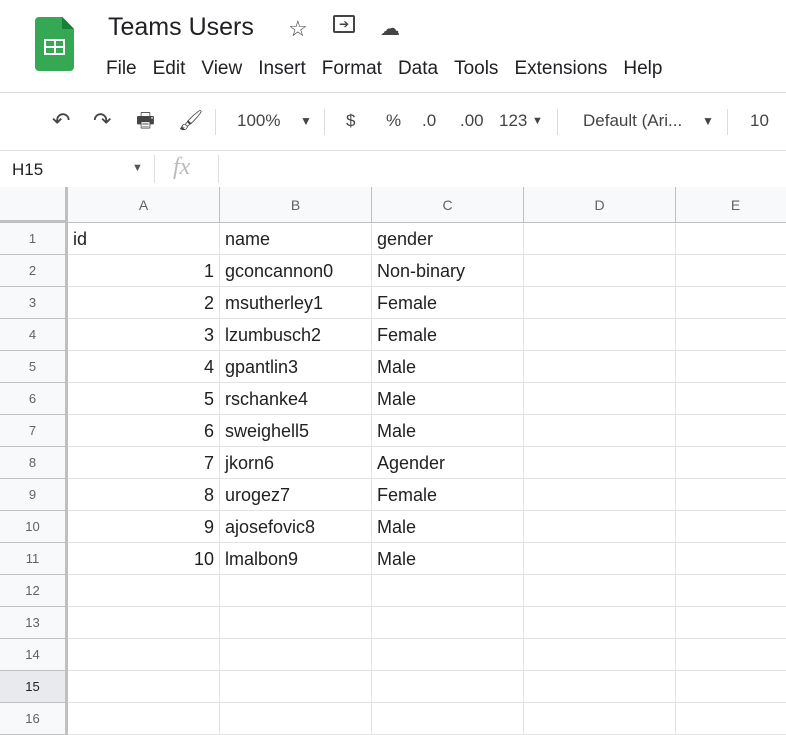 The image size is (786, 735). Describe the element at coordinates (560, 69) in the screenshot. I see `menu-extensions: Extensions` at that location.